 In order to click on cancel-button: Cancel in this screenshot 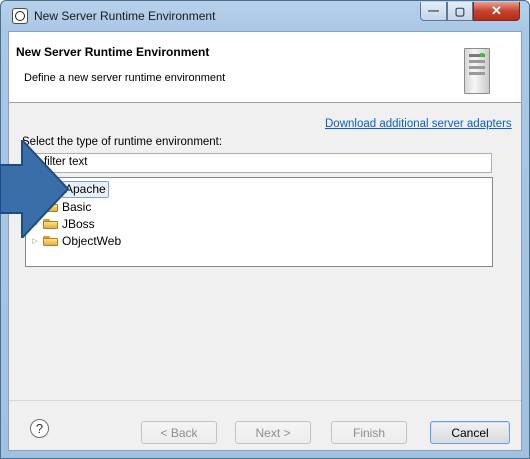, I will do `click(470, 432)`.